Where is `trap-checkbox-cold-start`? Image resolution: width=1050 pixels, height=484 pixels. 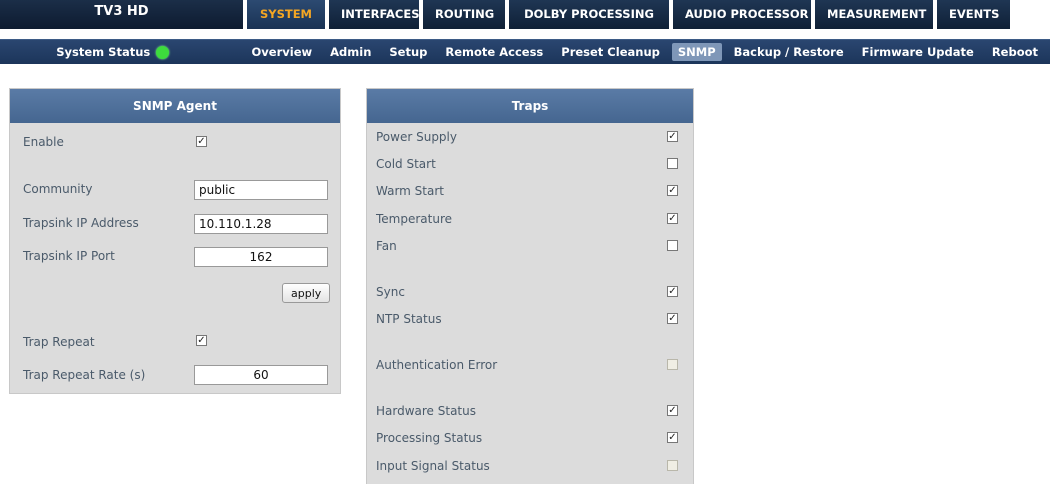 trap-checkbox-cold-start is located at coordinates (672, 163).